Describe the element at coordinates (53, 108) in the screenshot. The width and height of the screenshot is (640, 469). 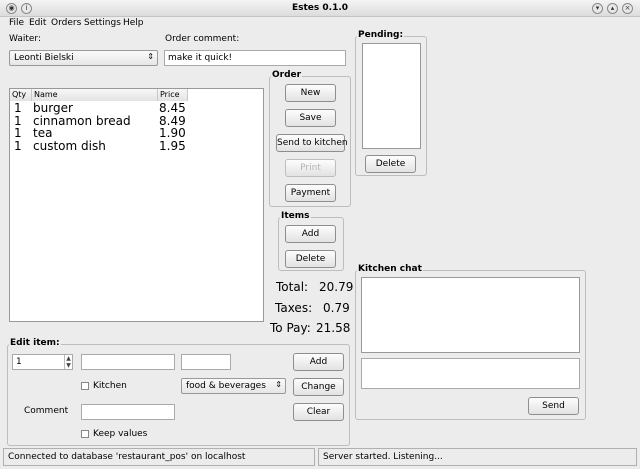
I see `row-name: burger` at that location.